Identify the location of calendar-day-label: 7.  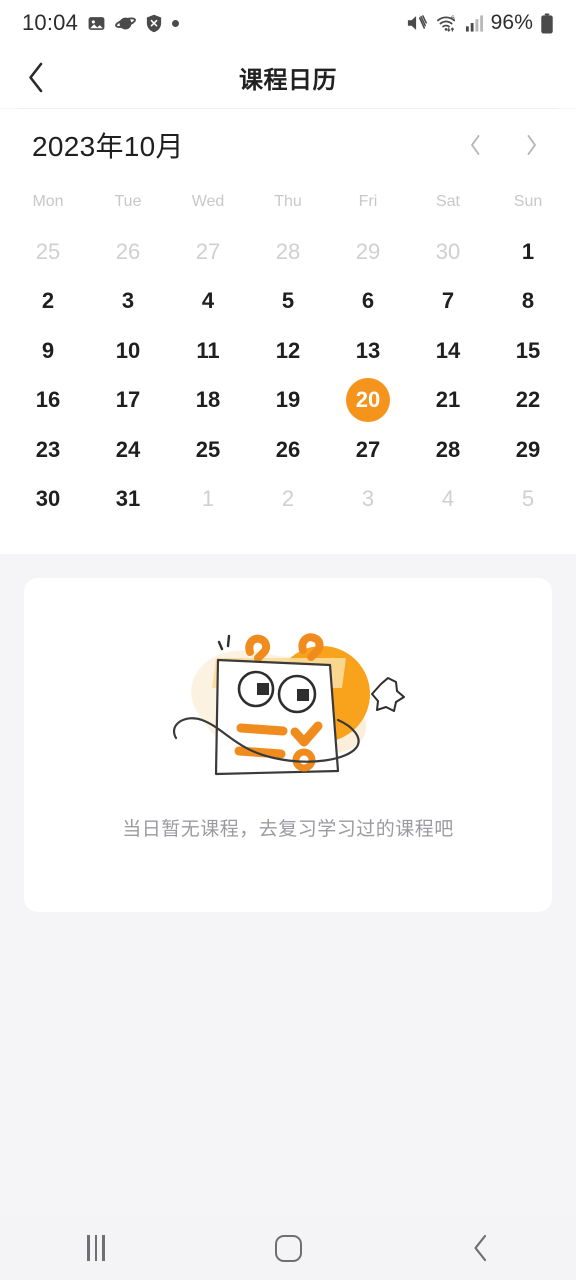
(448, 301).